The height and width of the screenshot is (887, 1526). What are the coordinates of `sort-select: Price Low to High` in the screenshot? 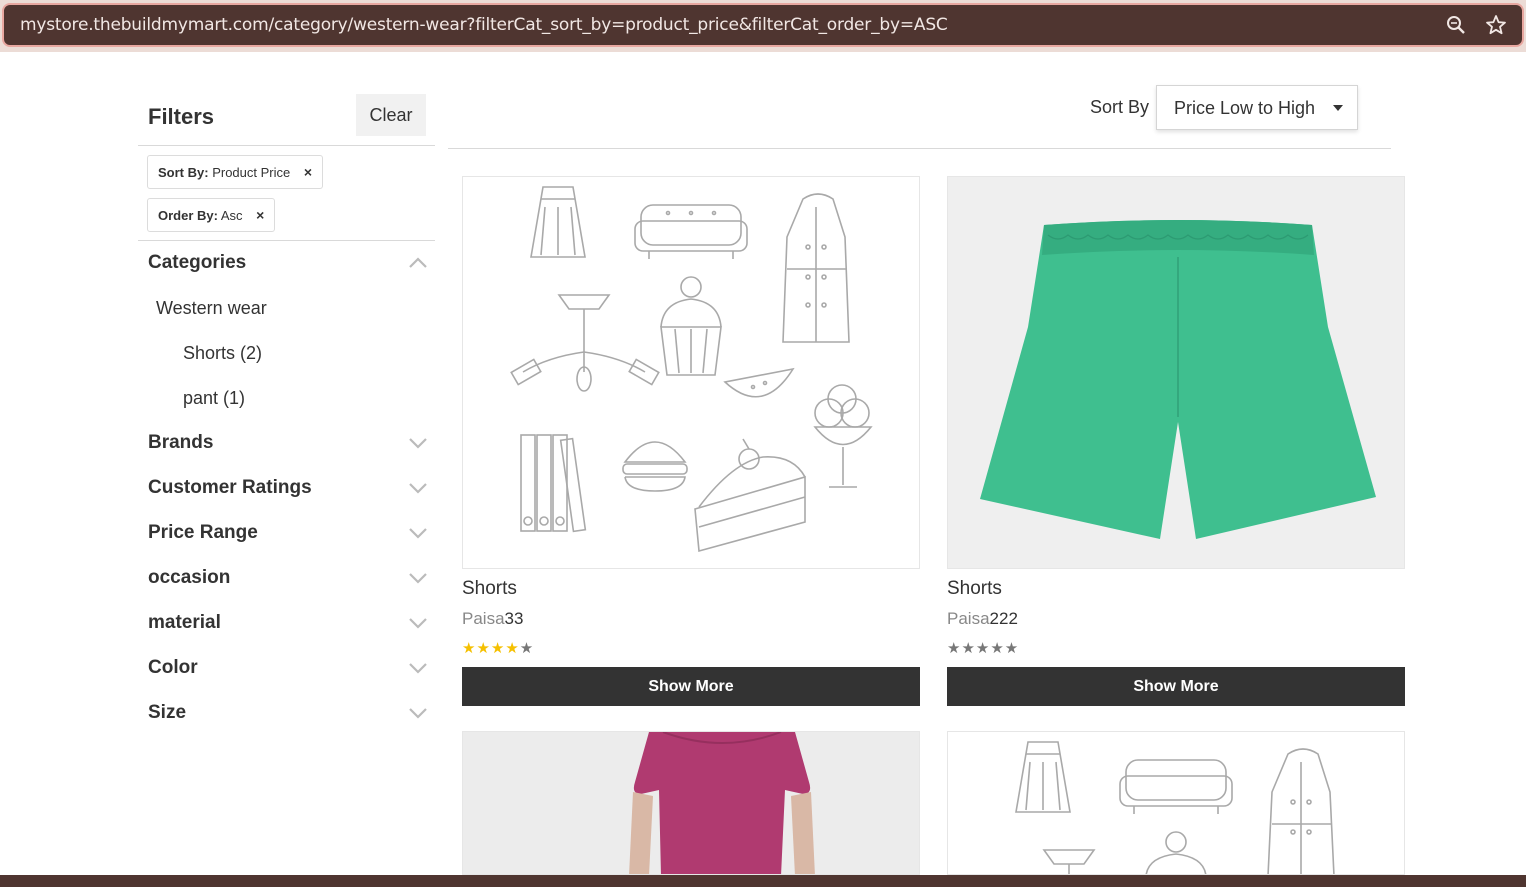 It's located at (1257, 107).